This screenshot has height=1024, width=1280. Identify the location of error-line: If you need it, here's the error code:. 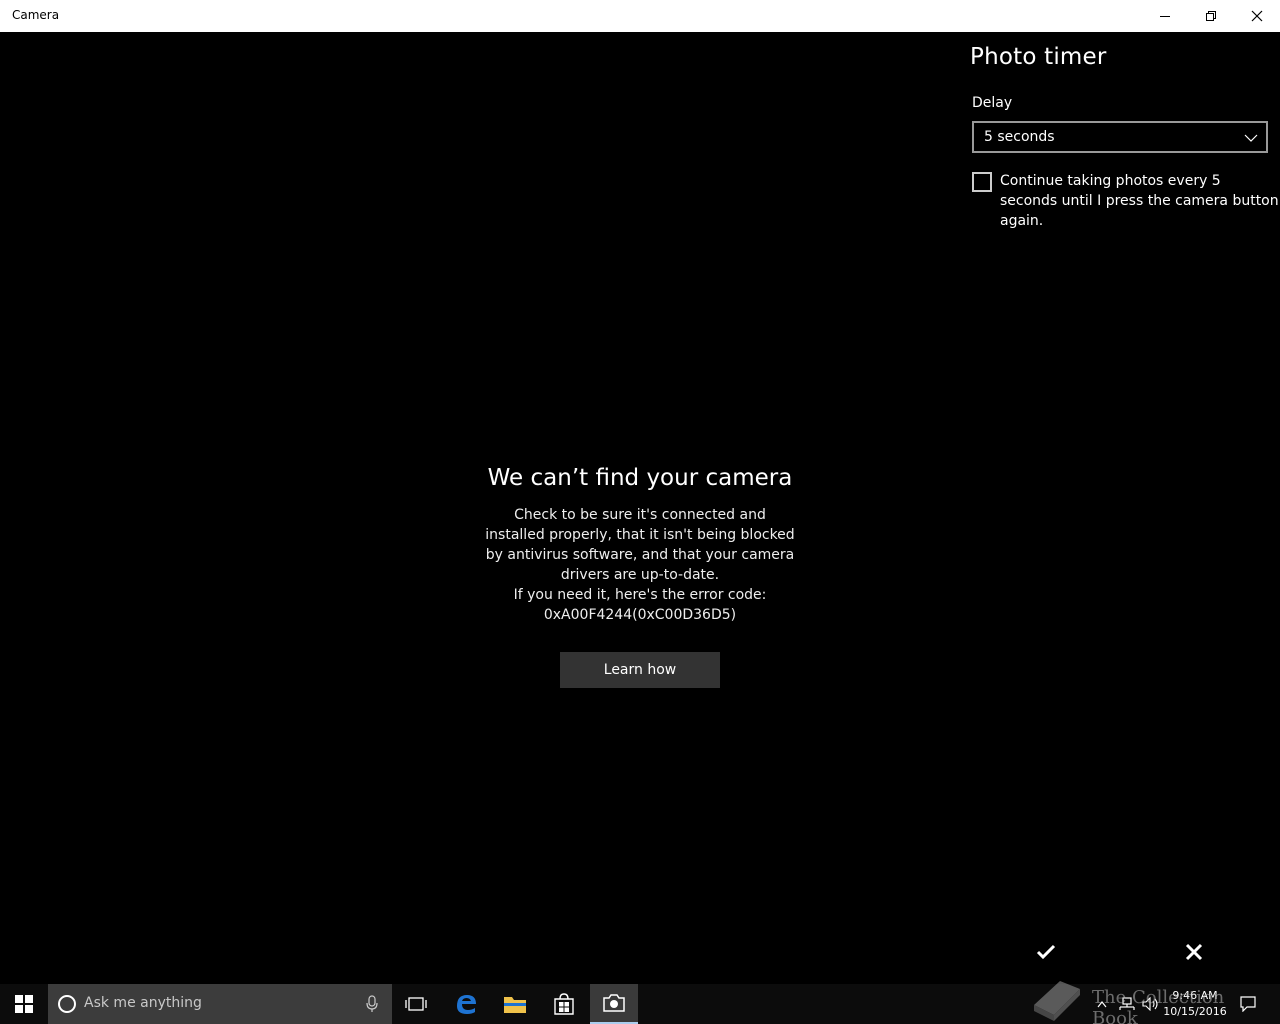
(640, 595).